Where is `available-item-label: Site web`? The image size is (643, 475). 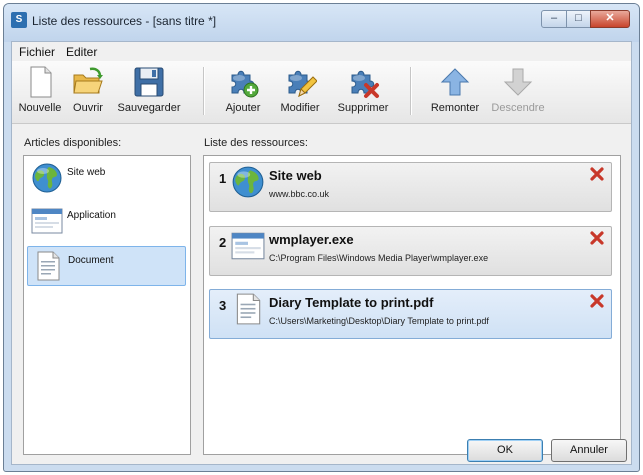
available-item-label: Site web is located at coordinates (86, 172).